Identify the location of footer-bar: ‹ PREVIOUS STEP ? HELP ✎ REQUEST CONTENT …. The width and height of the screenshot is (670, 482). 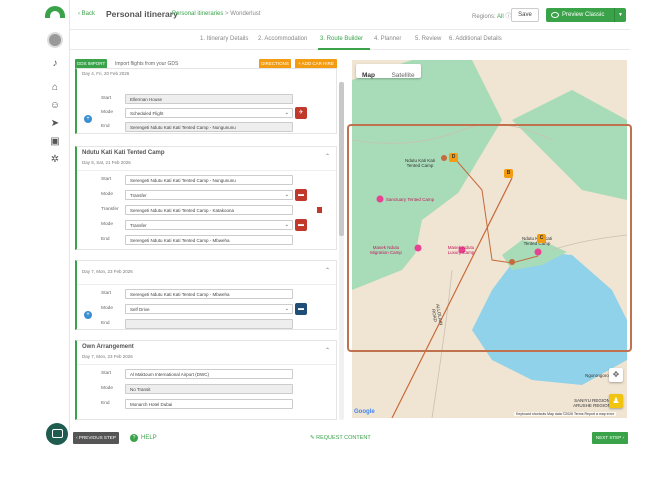
(350, 439).